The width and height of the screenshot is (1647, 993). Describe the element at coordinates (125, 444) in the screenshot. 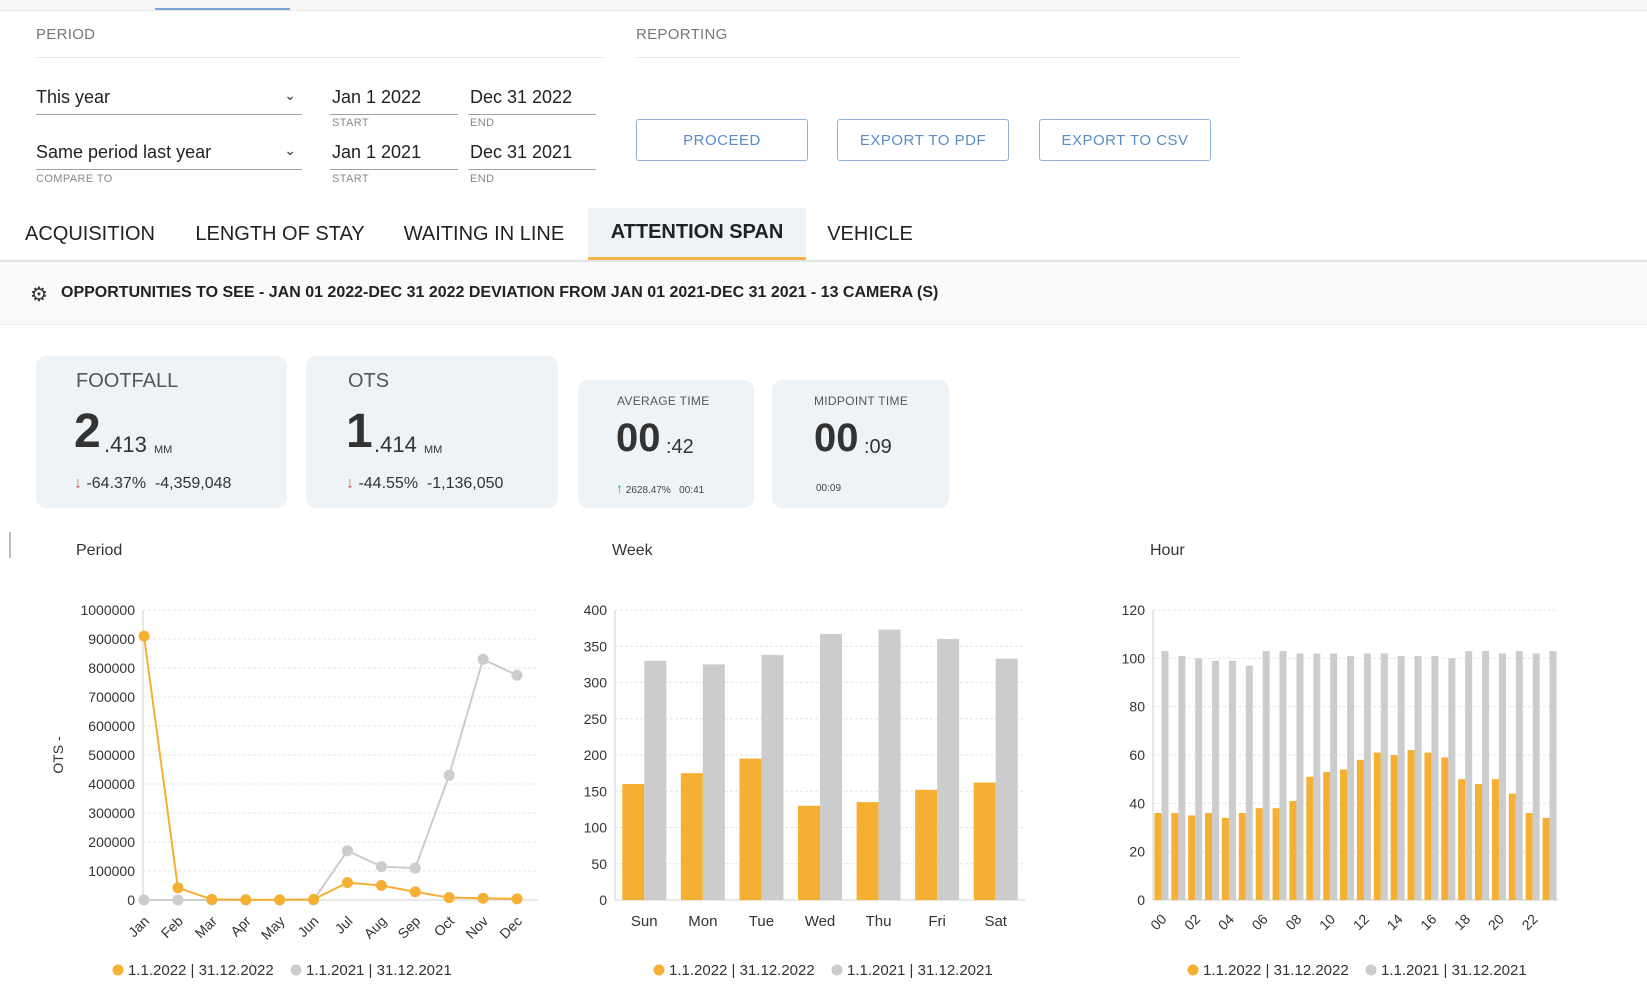

I see `footfall-value-decimal: .413` at that location.